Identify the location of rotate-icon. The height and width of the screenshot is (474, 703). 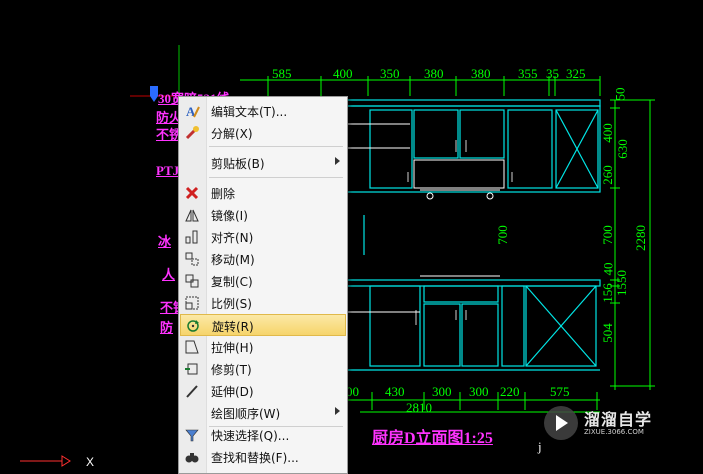
(193, 326).